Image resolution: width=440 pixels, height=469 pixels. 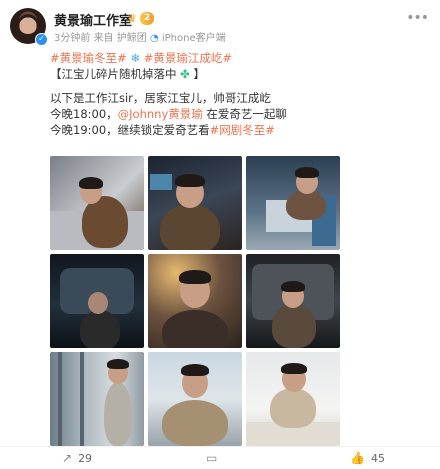 I want to click on action-bar: ↗ 29 ▭ 👍 45, so click(x=220, y=457).